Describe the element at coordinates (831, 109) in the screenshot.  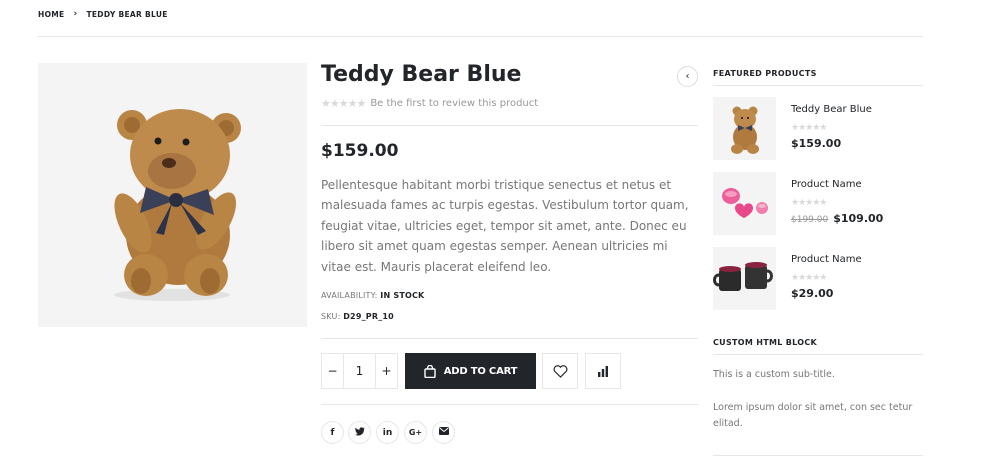
I see `featured-product-name: Teddy Bear Blue` at that location.